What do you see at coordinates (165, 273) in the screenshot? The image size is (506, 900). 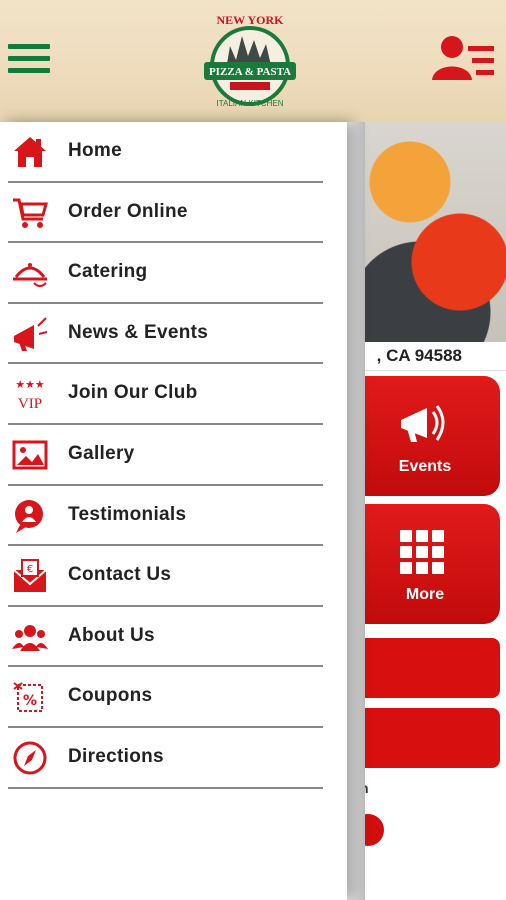 I see `menu-item-catering: Catering` at bounding box center [165, 273].